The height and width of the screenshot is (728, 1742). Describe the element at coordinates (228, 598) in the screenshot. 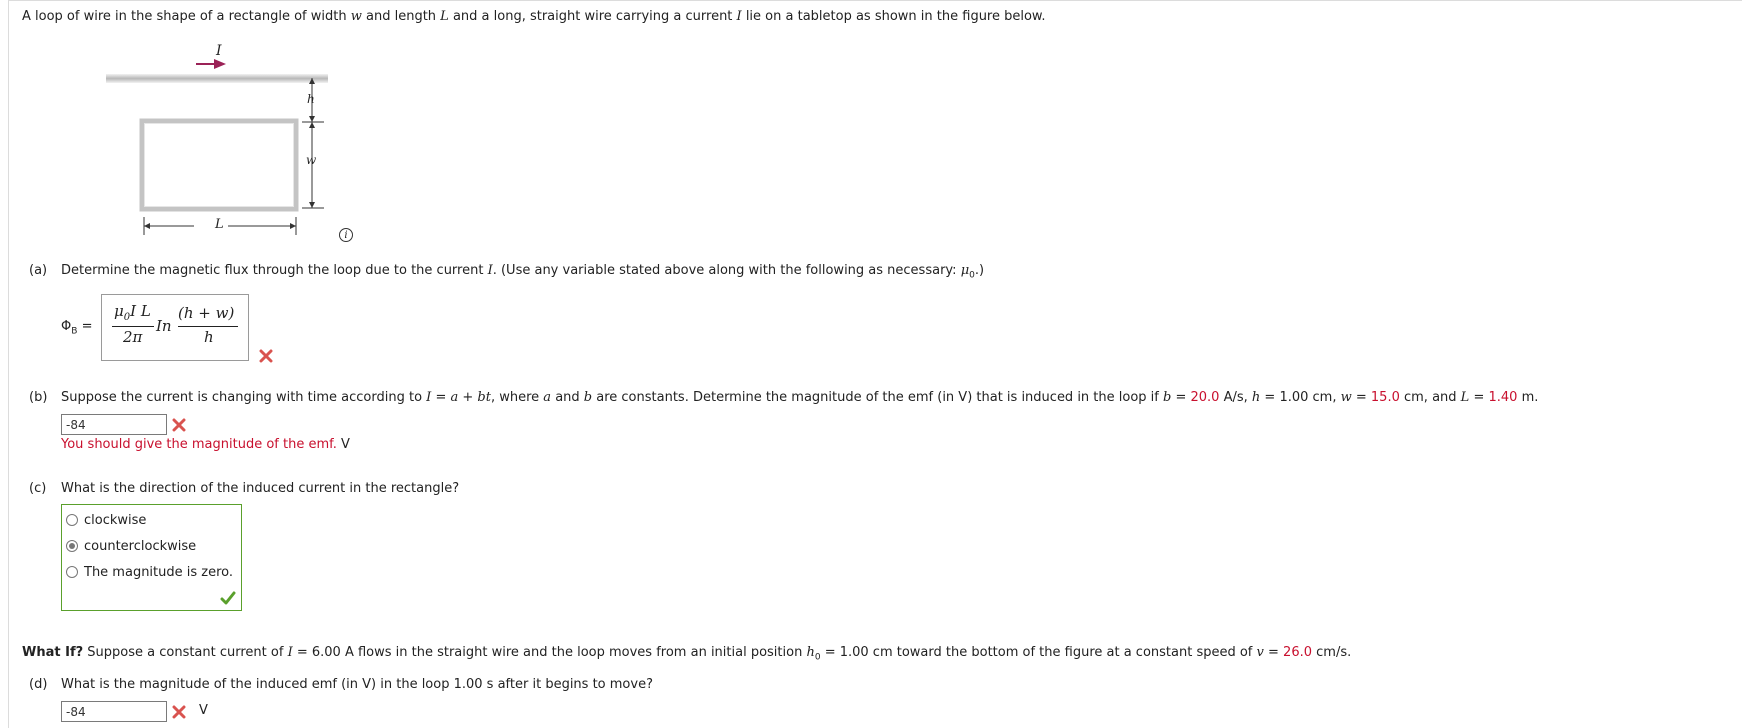

I see `check-icon` at that location.